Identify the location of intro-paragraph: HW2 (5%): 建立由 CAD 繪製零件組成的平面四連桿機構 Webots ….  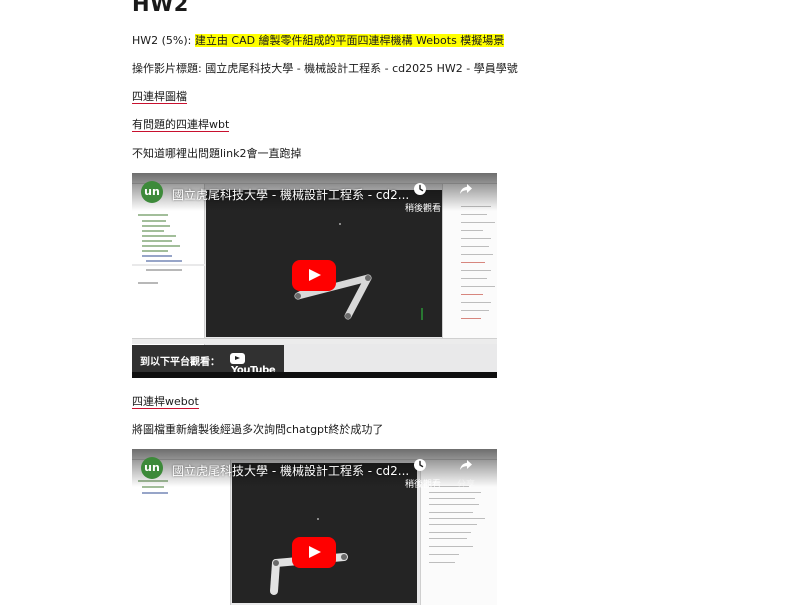
(318, 41).